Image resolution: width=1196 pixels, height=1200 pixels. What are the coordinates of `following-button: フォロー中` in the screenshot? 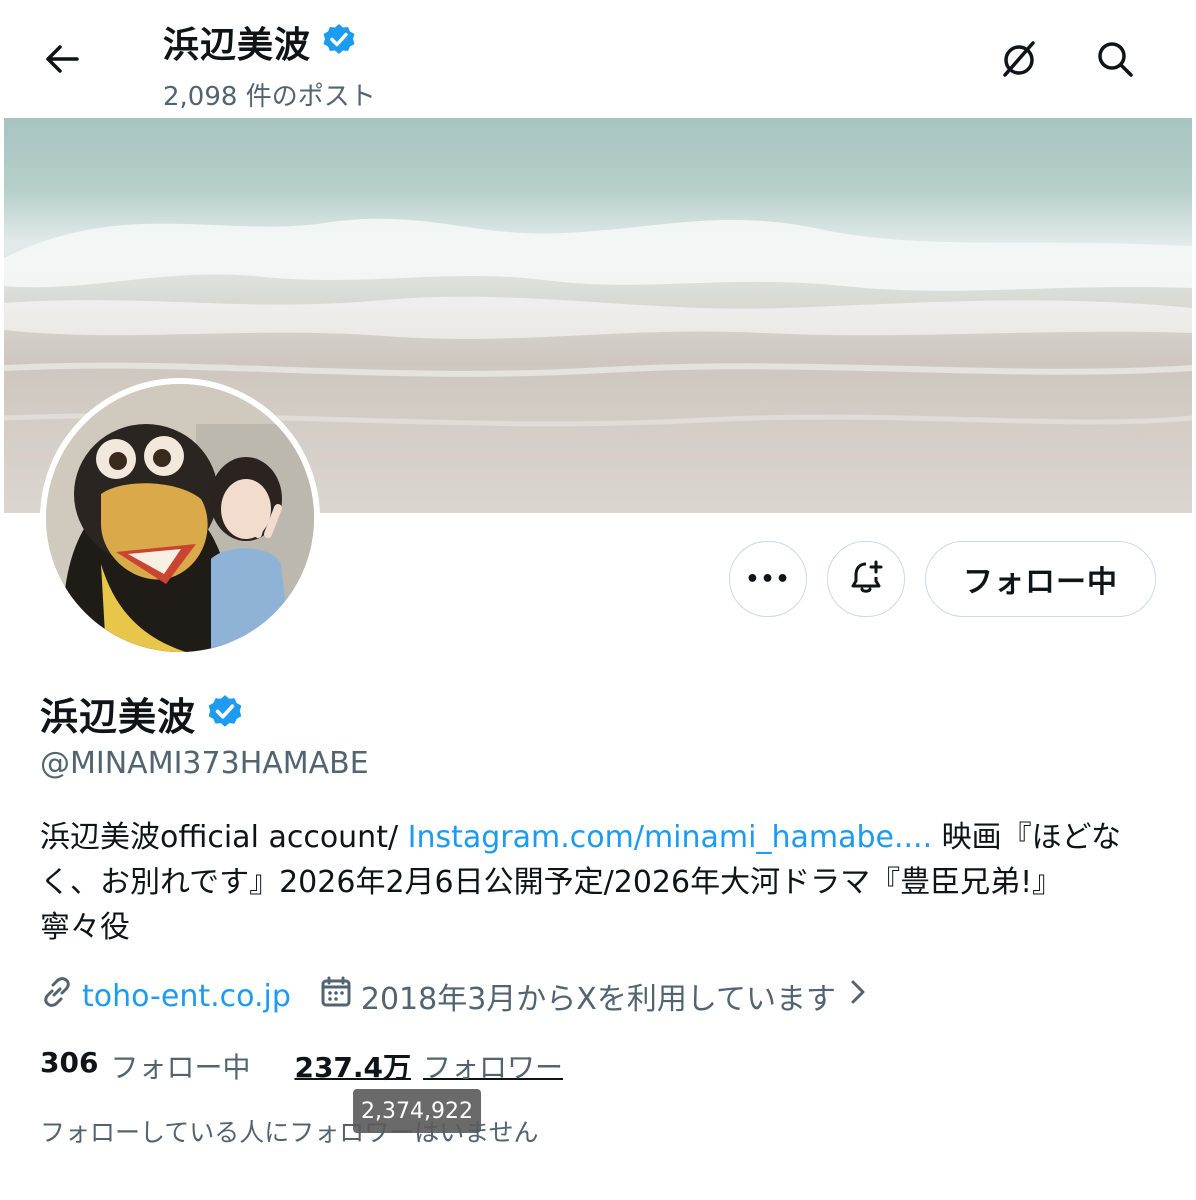 It's located at (1040, 579).